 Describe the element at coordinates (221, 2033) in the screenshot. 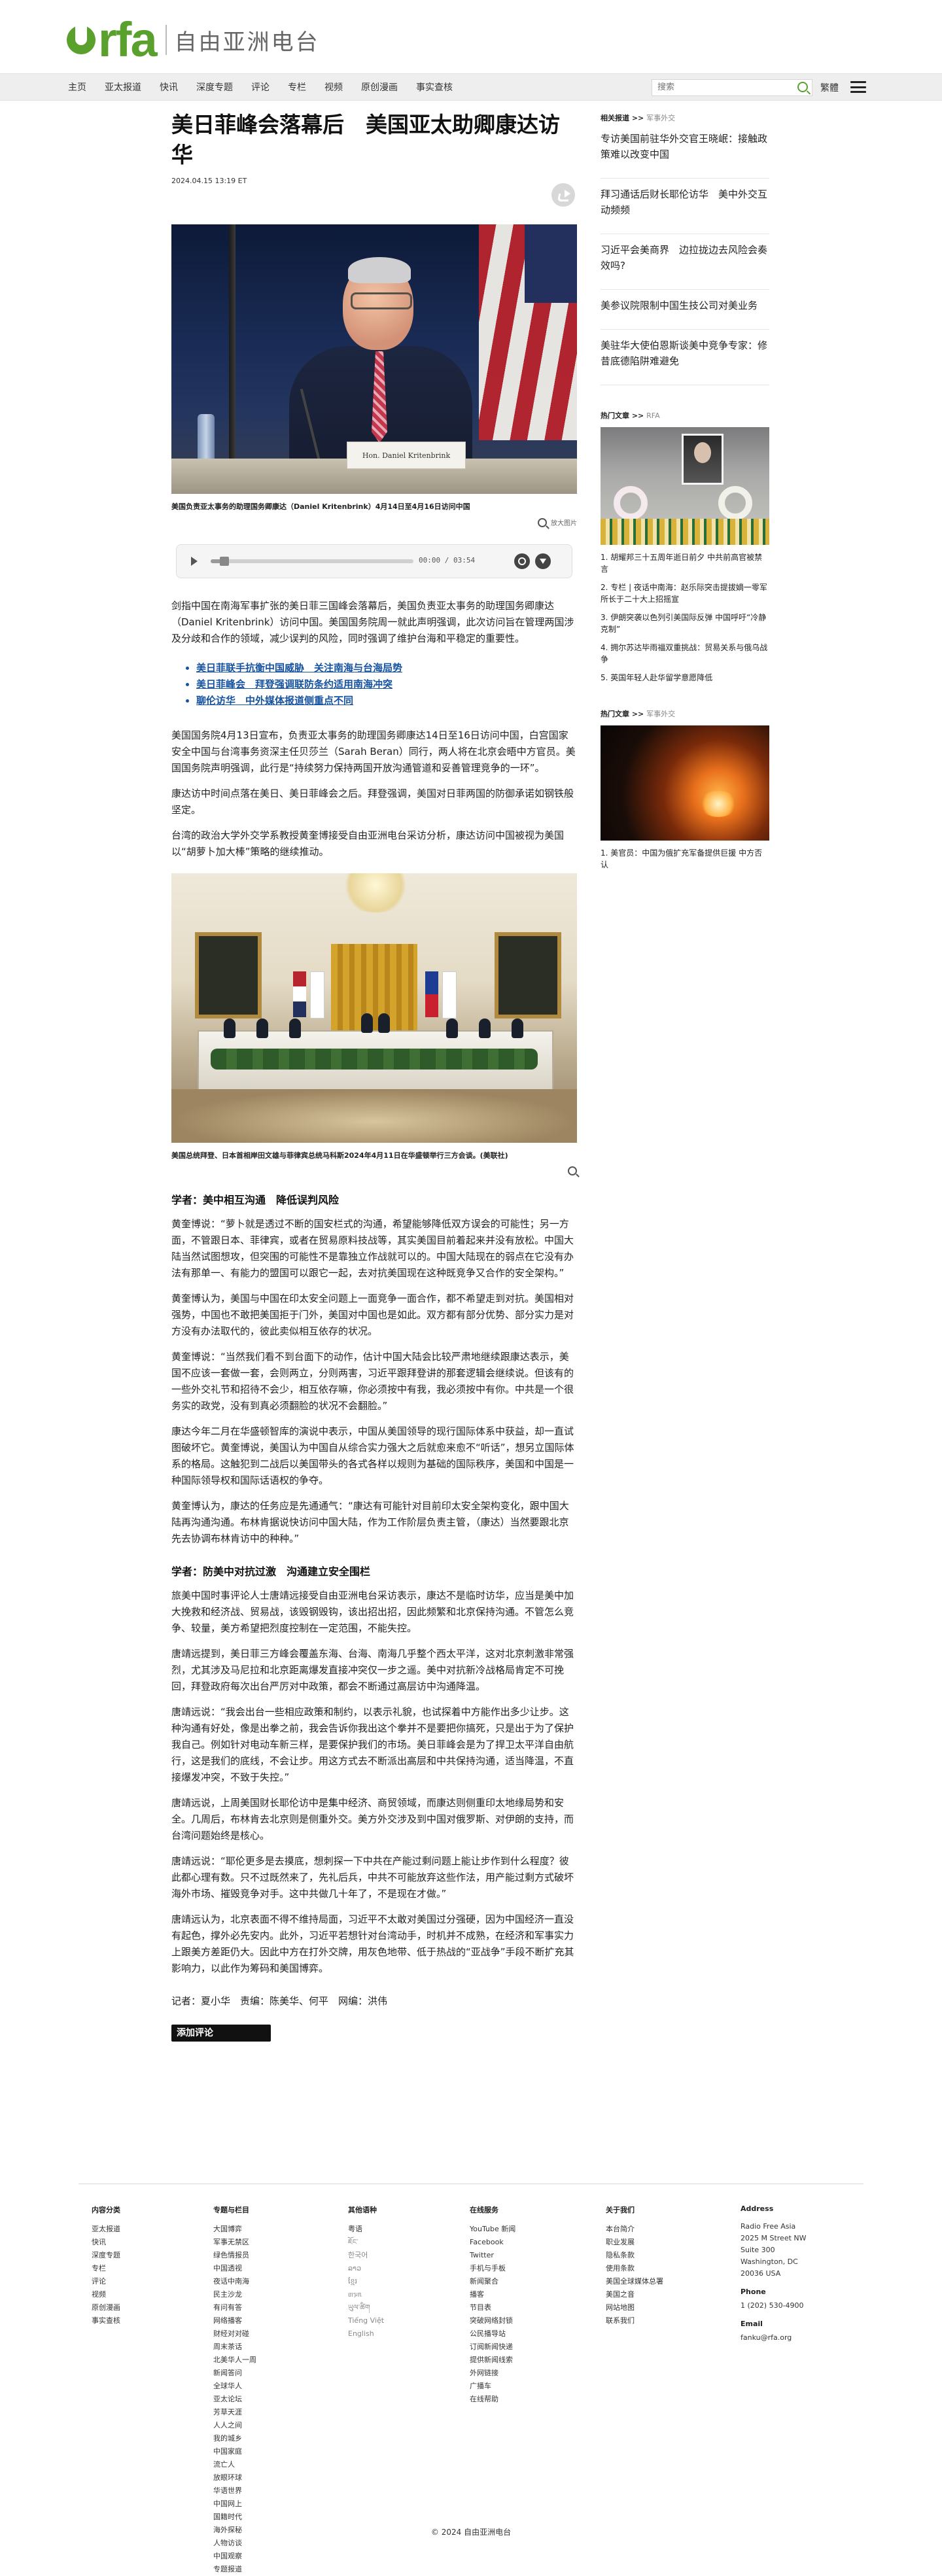

I see `add-comment-button: 添加评论` at that location.